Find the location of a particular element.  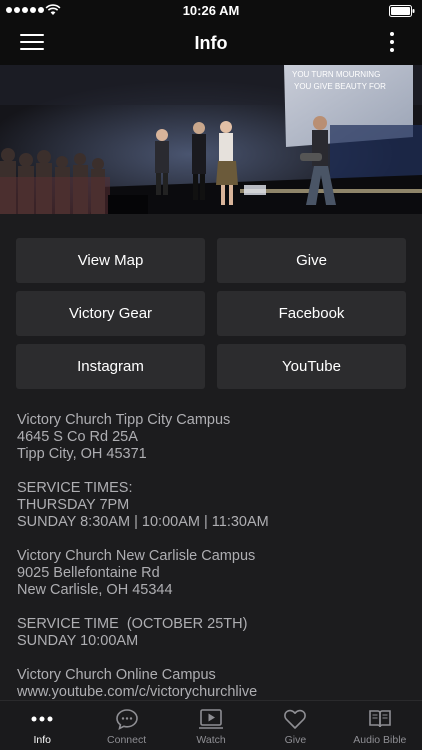

tab-audio-bible: Audio Bible is located at coordinates (380, 725).